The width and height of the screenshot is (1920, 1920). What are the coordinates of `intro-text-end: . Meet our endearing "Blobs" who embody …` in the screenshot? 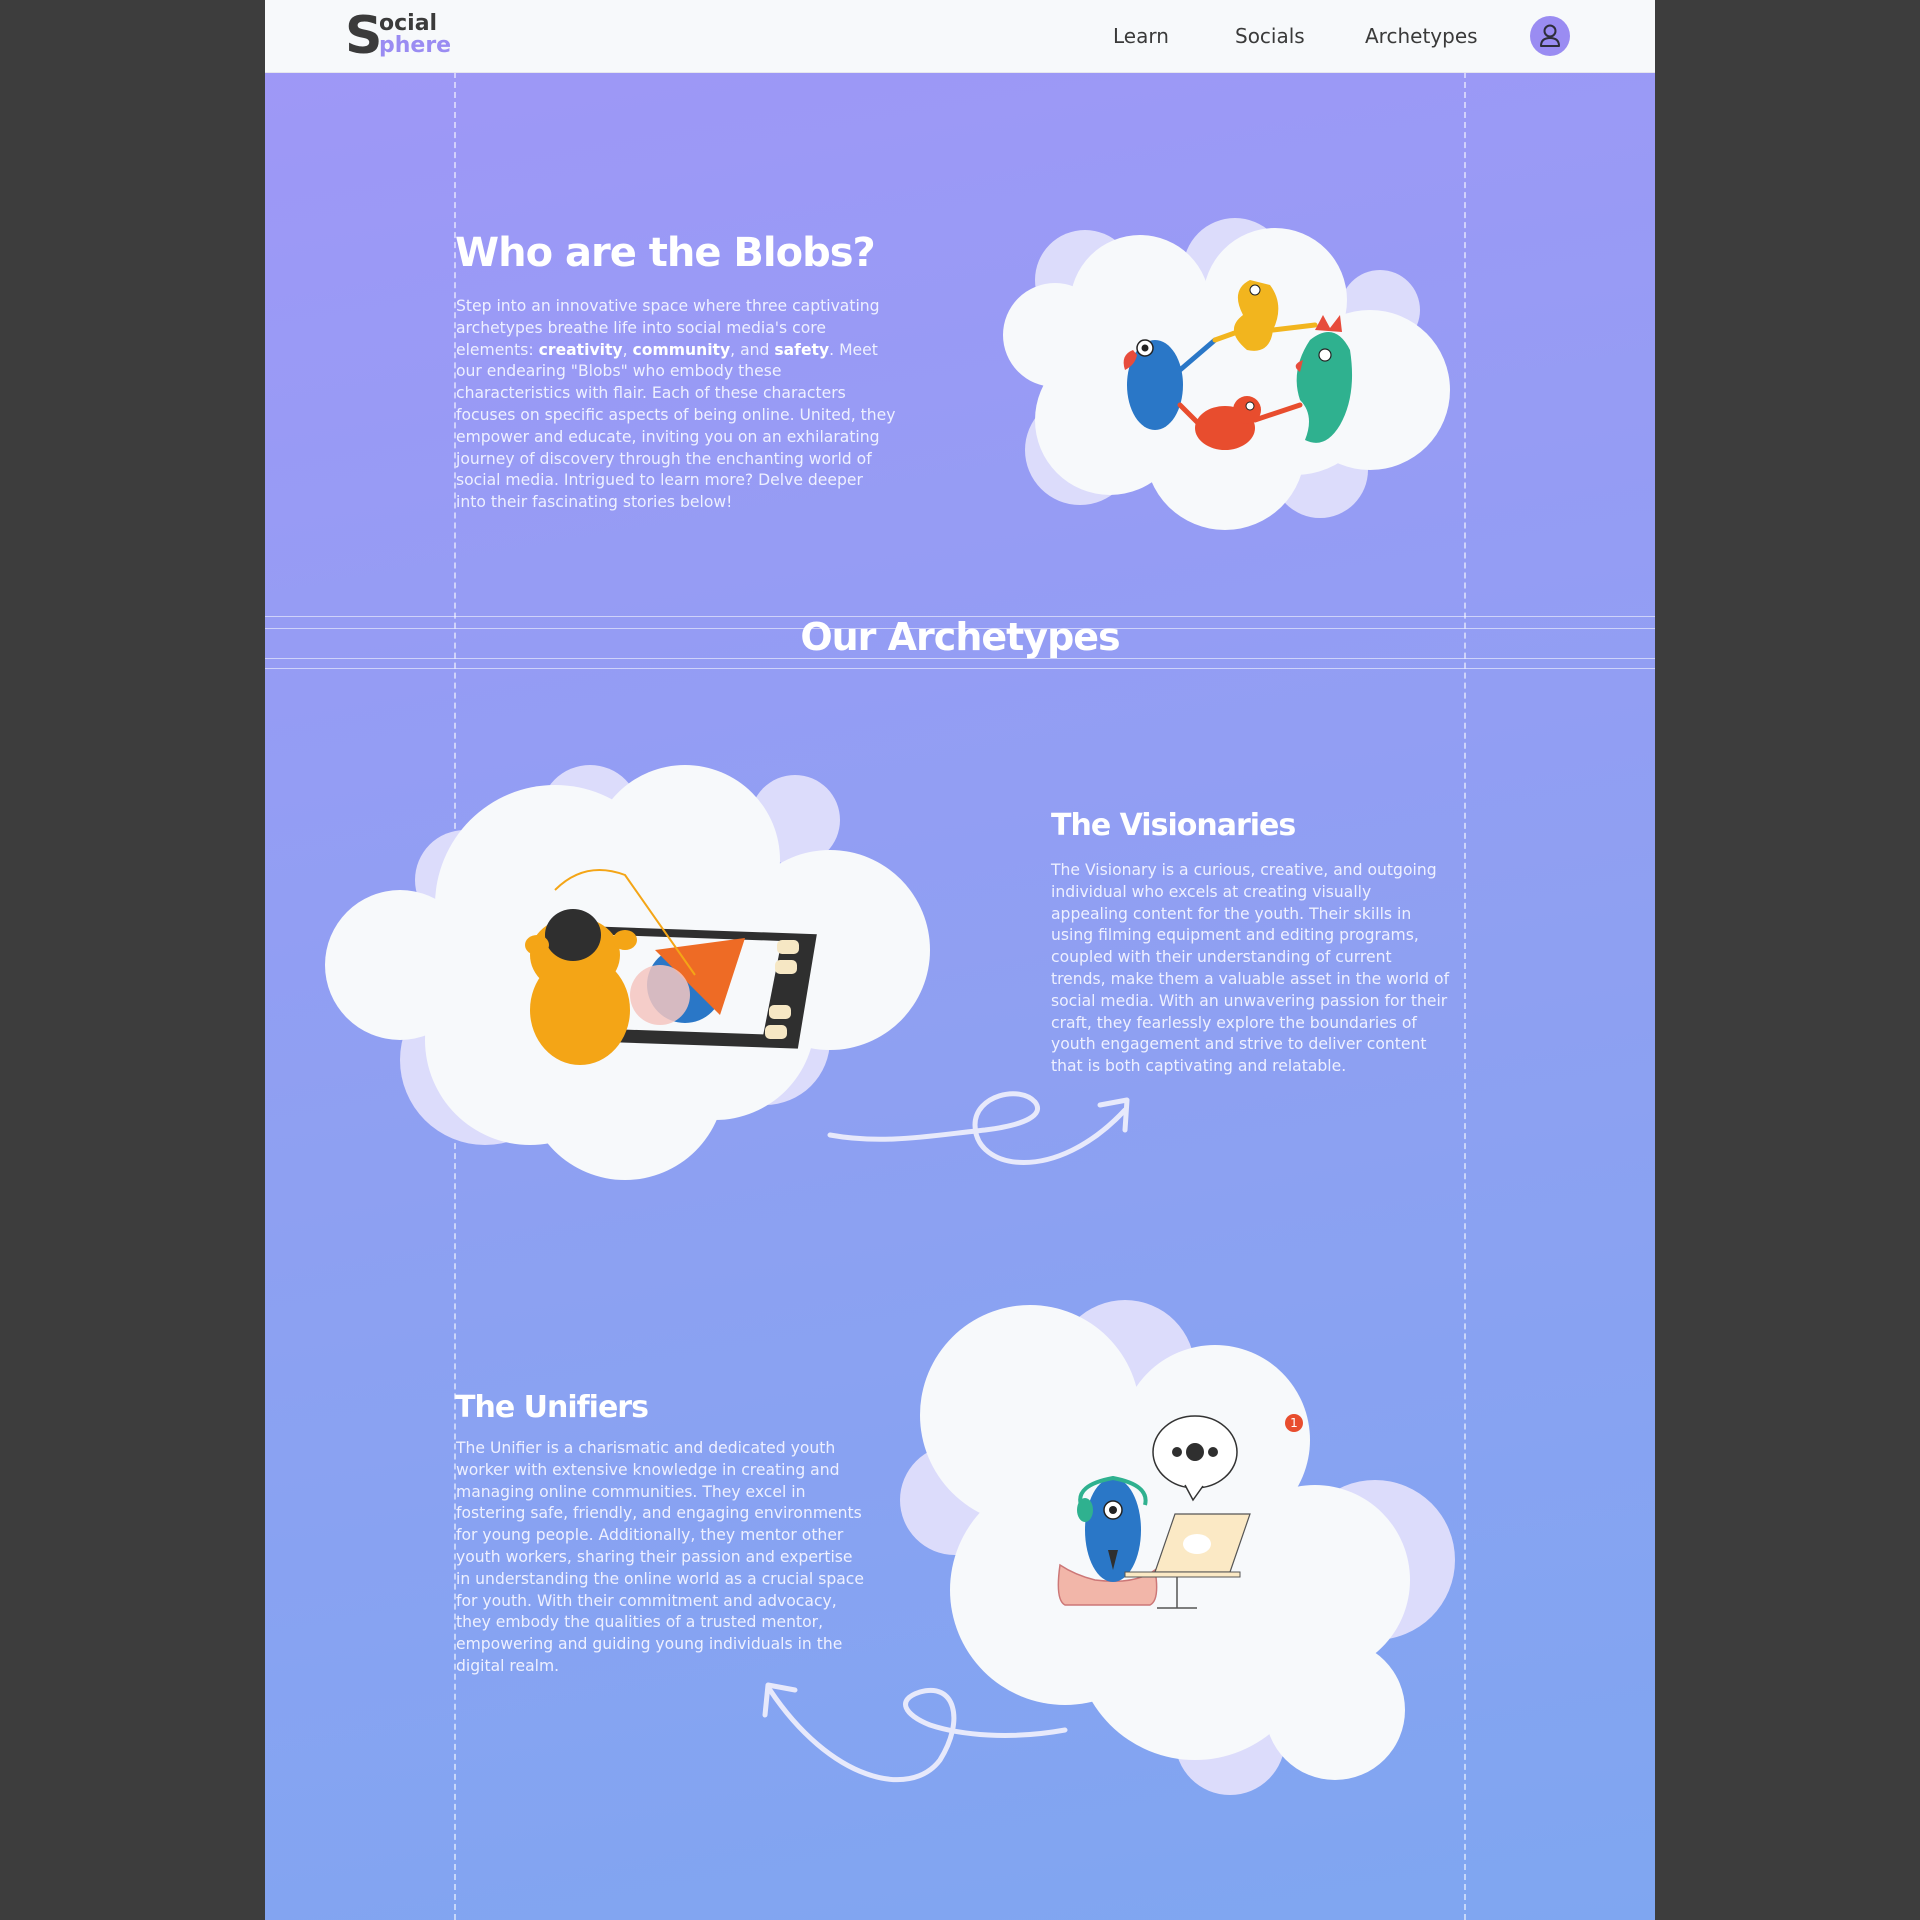 It's located at (676, 426).